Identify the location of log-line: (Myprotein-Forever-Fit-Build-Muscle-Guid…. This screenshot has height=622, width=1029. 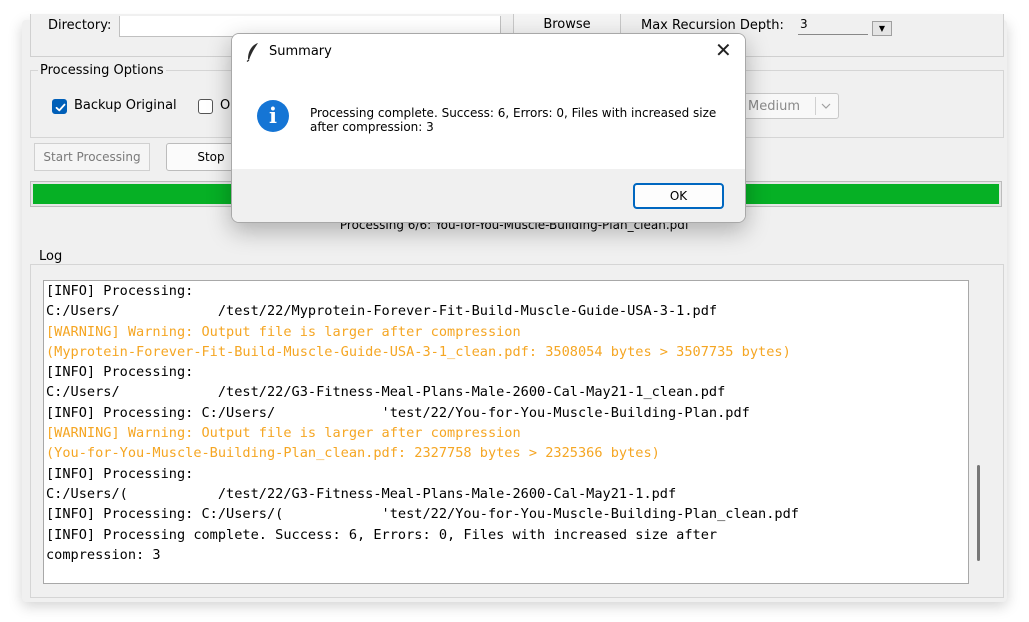
(418, 351).